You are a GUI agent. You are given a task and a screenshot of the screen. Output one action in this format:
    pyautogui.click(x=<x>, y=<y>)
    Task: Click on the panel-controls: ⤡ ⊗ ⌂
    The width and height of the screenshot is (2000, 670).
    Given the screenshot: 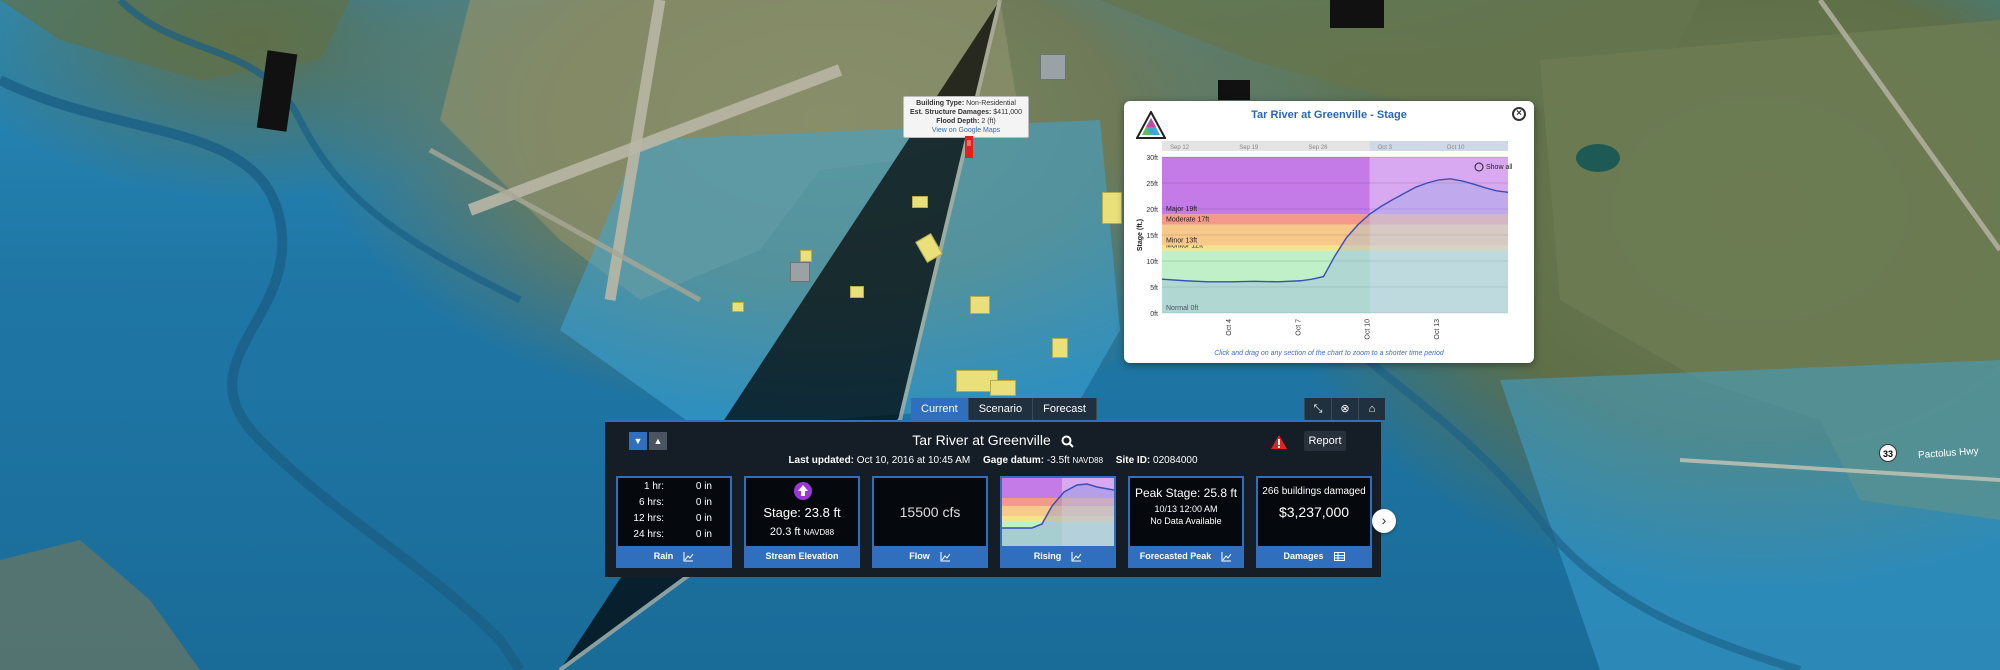 What is the action you would take?
    pyautogui.click(x=1344, y=409)
    